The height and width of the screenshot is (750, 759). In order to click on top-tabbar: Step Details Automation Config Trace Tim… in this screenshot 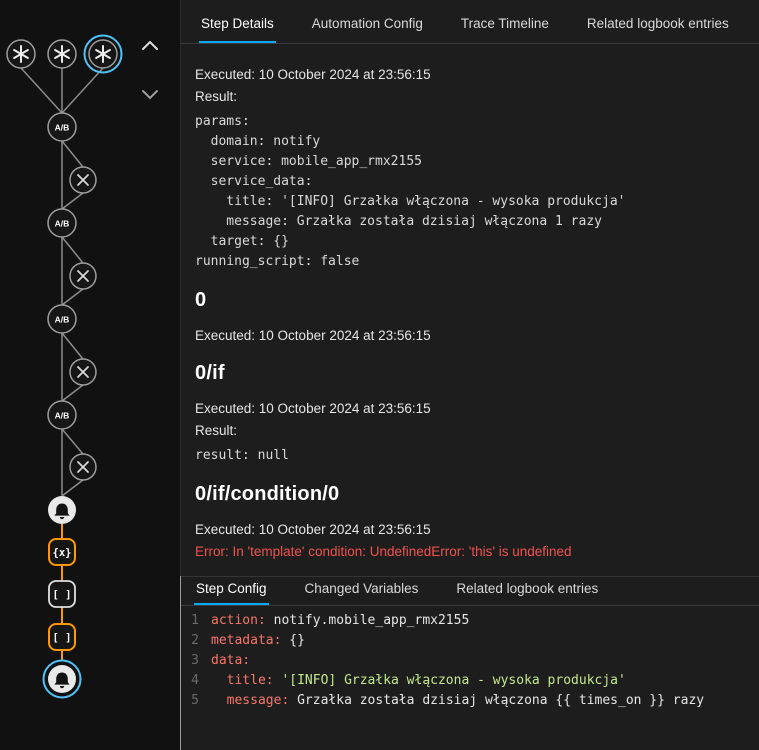, I will do `click(470, 22)`.